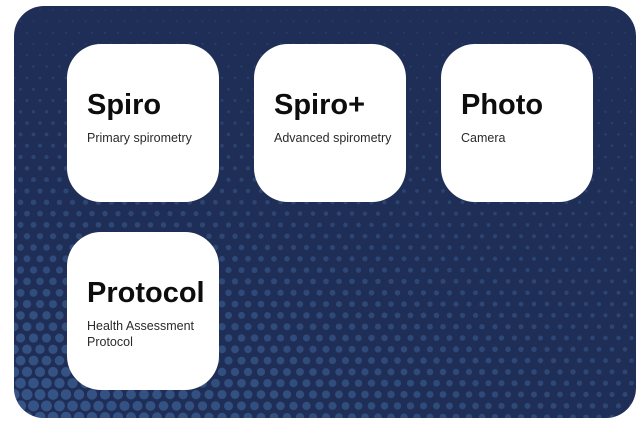 This screenshot has height=423, width=644. Describe the element at coordinates (517, 123) in the screenshot. I see `tile-photo: Photo Camera` at that location.